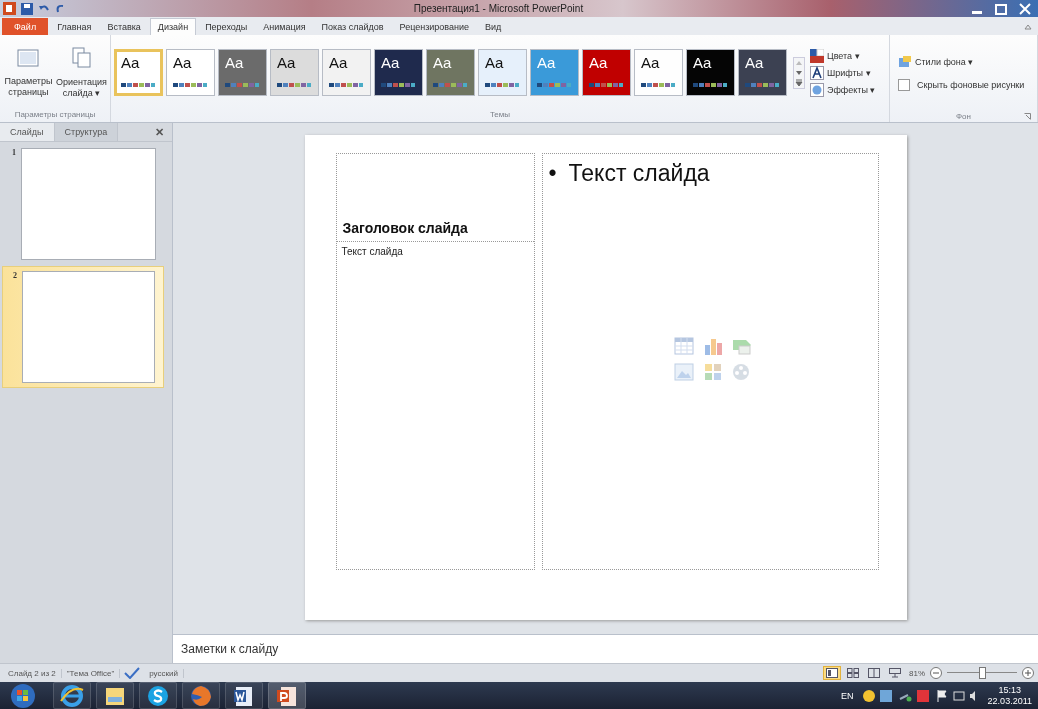  I want to click on ribbon-tab: Анимация, so click(284, 26).